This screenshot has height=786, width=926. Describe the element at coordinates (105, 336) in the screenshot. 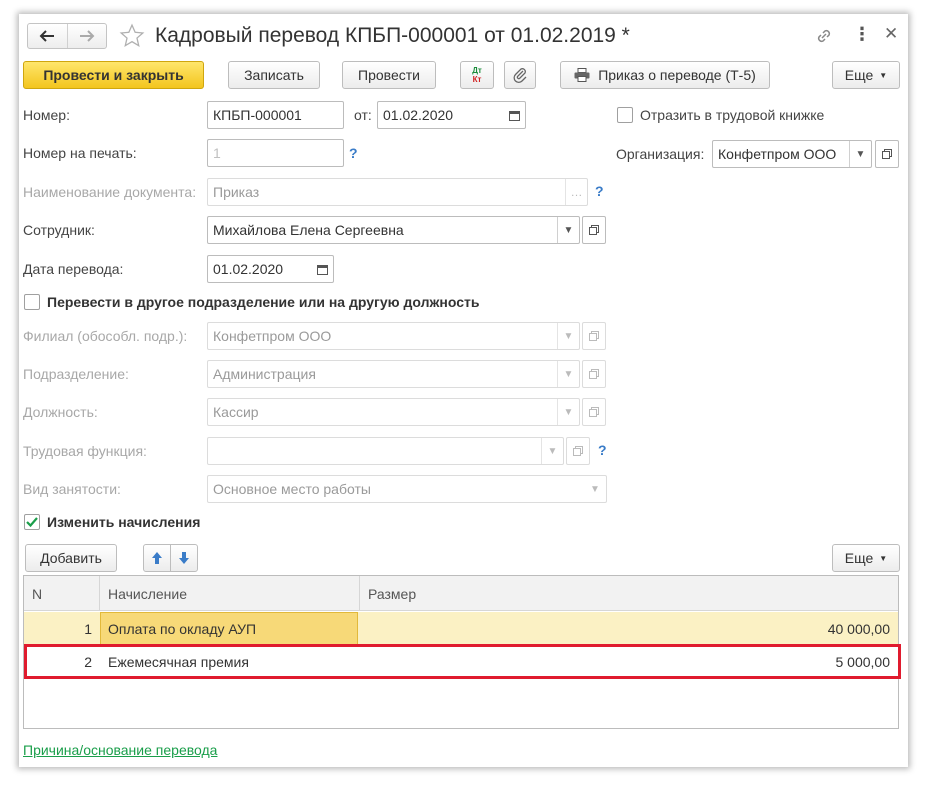

I see `branch-label: Филиал (обособл. подр.):` at that location.